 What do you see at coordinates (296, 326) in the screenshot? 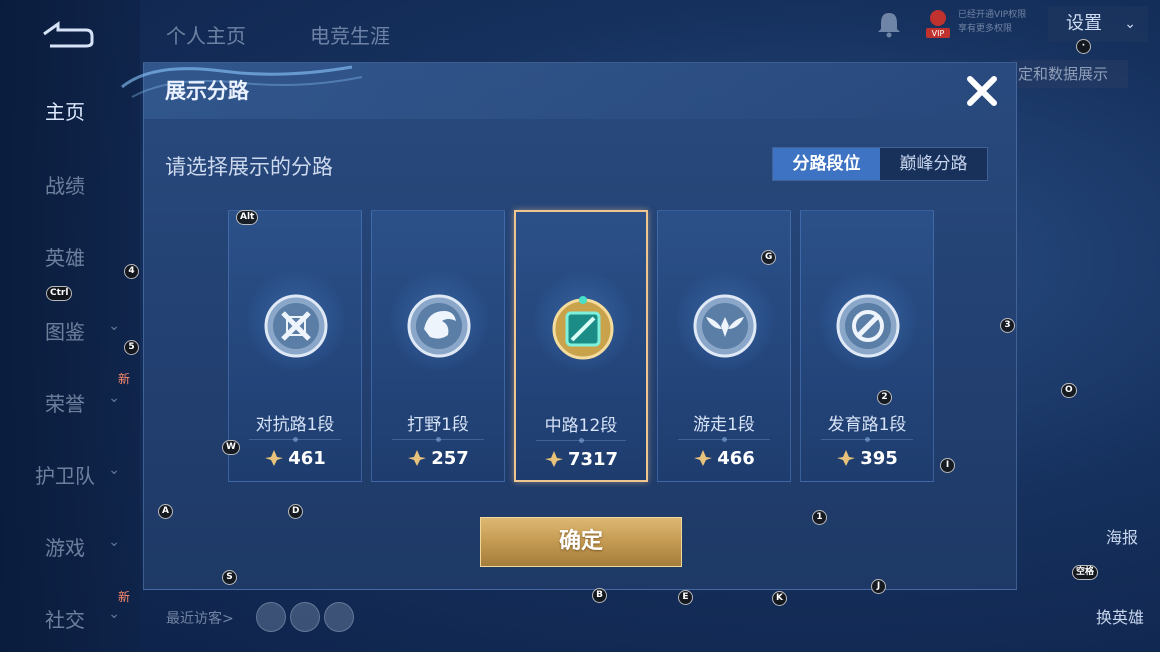
I see `sword-shield-icon` at bounding box center [296, 326].